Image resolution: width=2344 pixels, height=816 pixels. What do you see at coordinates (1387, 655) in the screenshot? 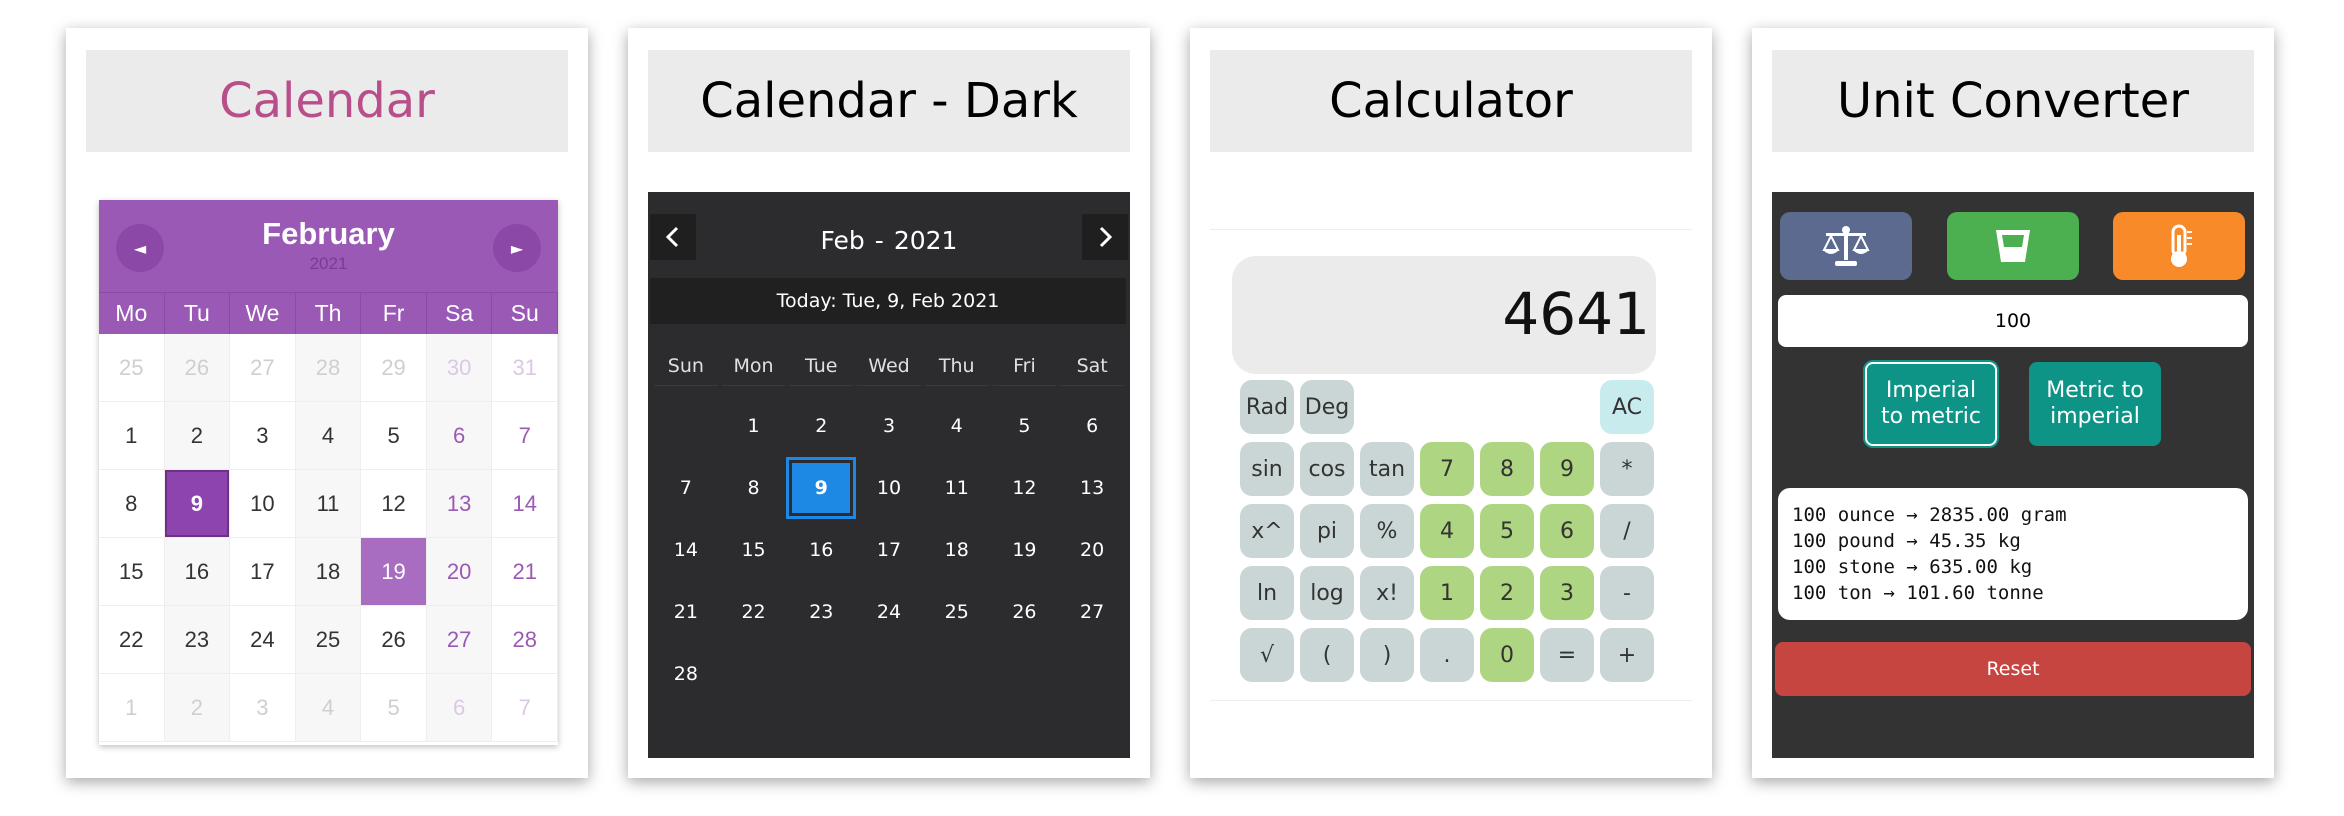
I see `calc-key: )` at bounding box center [1387, 655].